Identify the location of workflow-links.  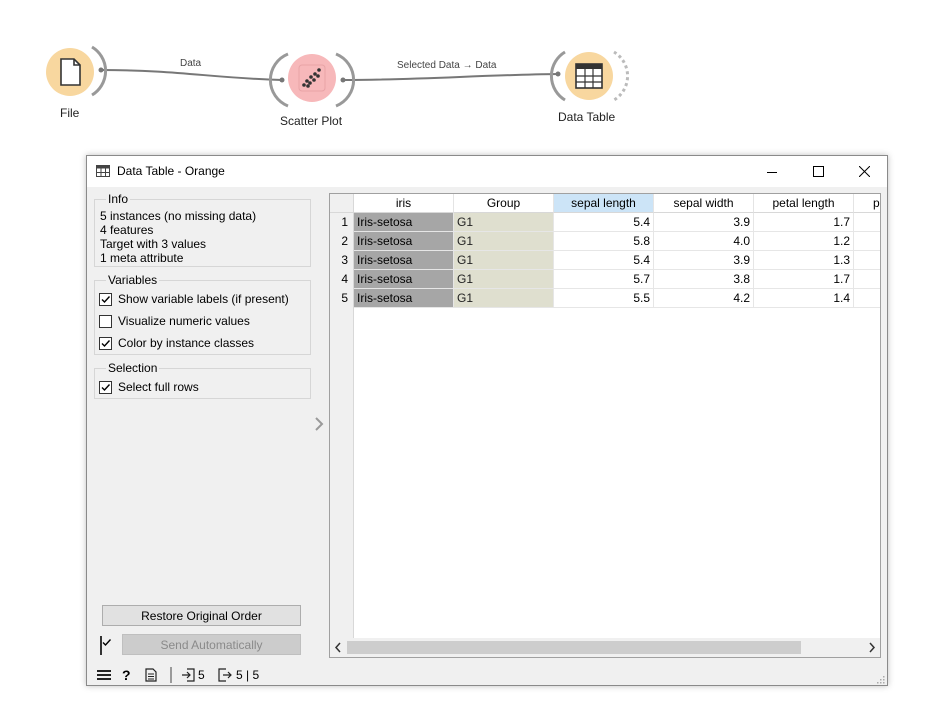
(360, 76).